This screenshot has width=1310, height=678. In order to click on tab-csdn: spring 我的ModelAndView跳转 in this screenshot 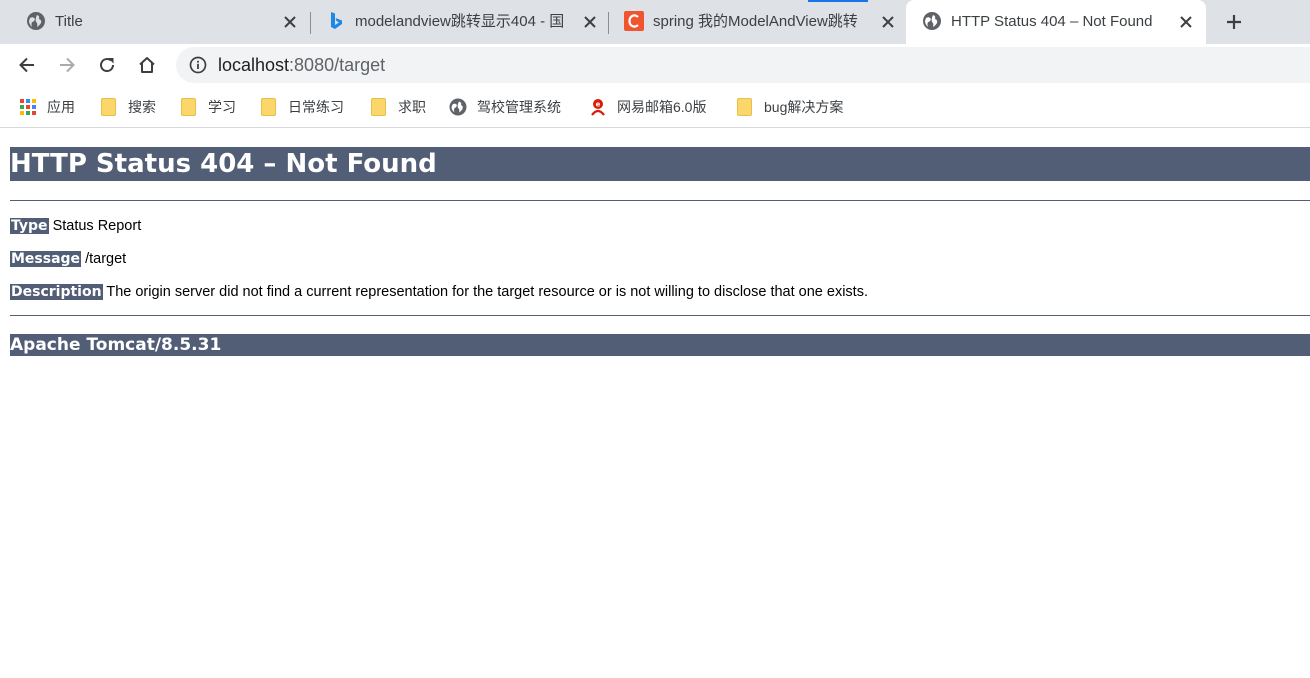, I will do `click(757, 22)`.